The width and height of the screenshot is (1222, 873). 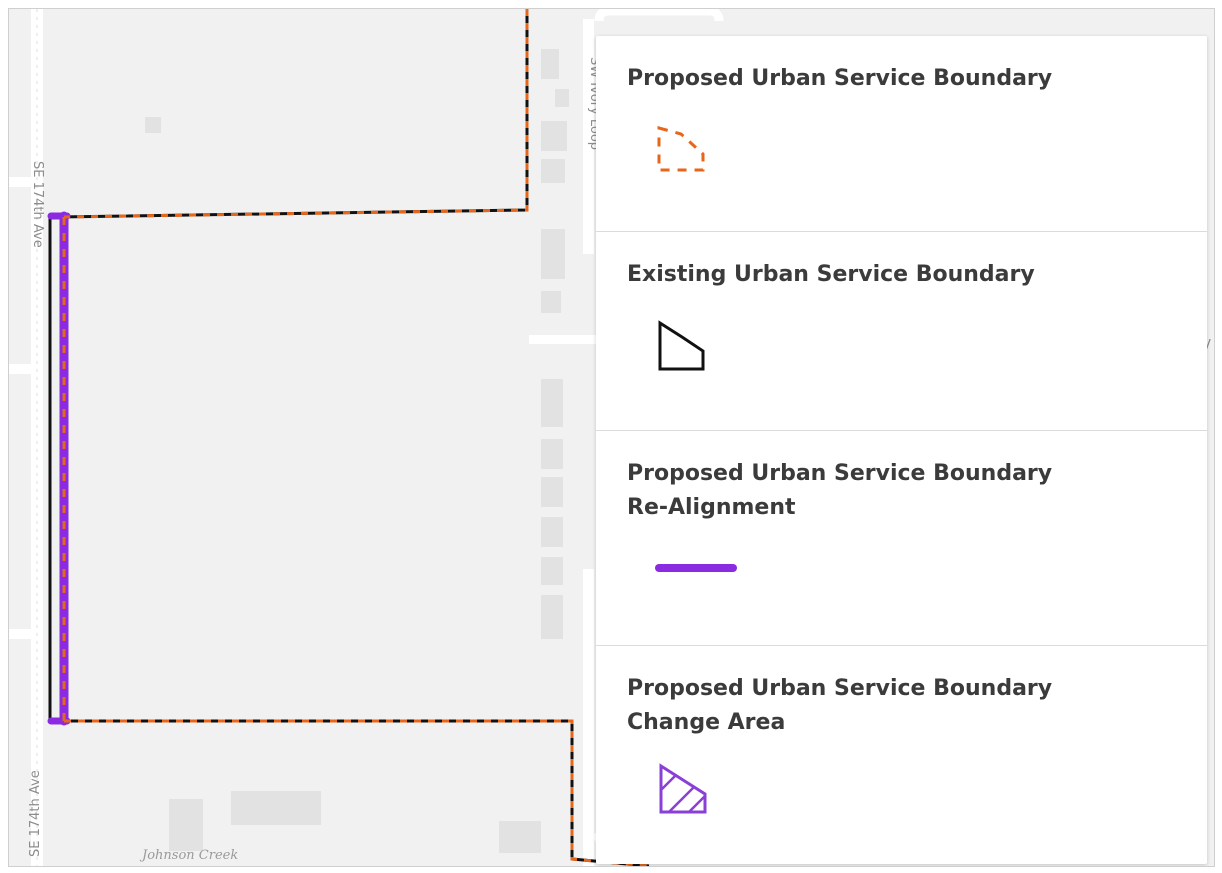 What do you see at coordinates (831, 274) in the screenshot?
I see `legend-title: Existing Urban Service Boundary` at bounding box center [831, 274].